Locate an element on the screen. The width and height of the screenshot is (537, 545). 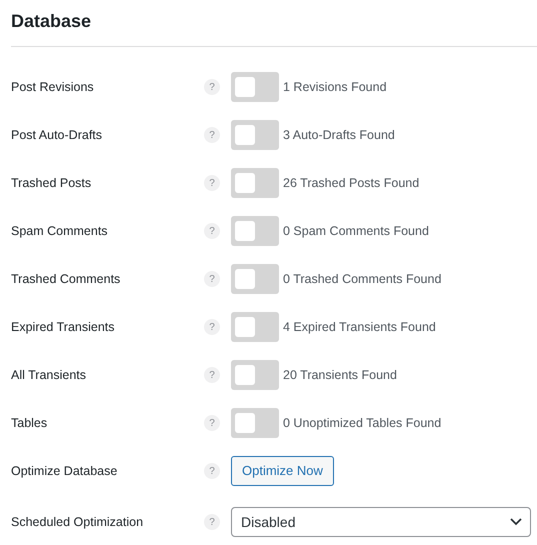
setting-label: All Transients is located at coordinates (49, 375).